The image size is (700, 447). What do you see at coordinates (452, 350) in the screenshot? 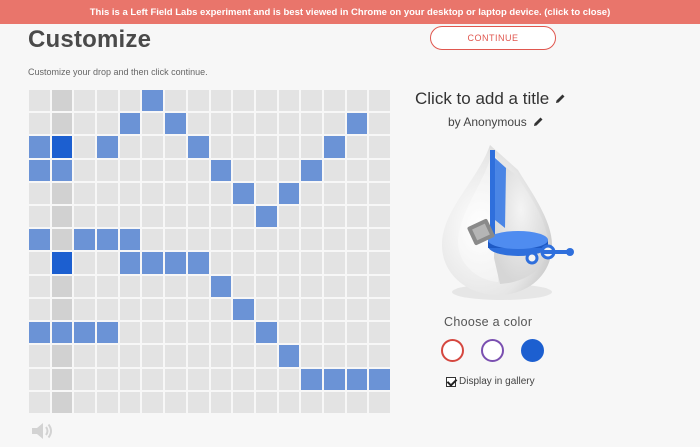
I see `color-swatch-red` at bounding box center [452, 350].